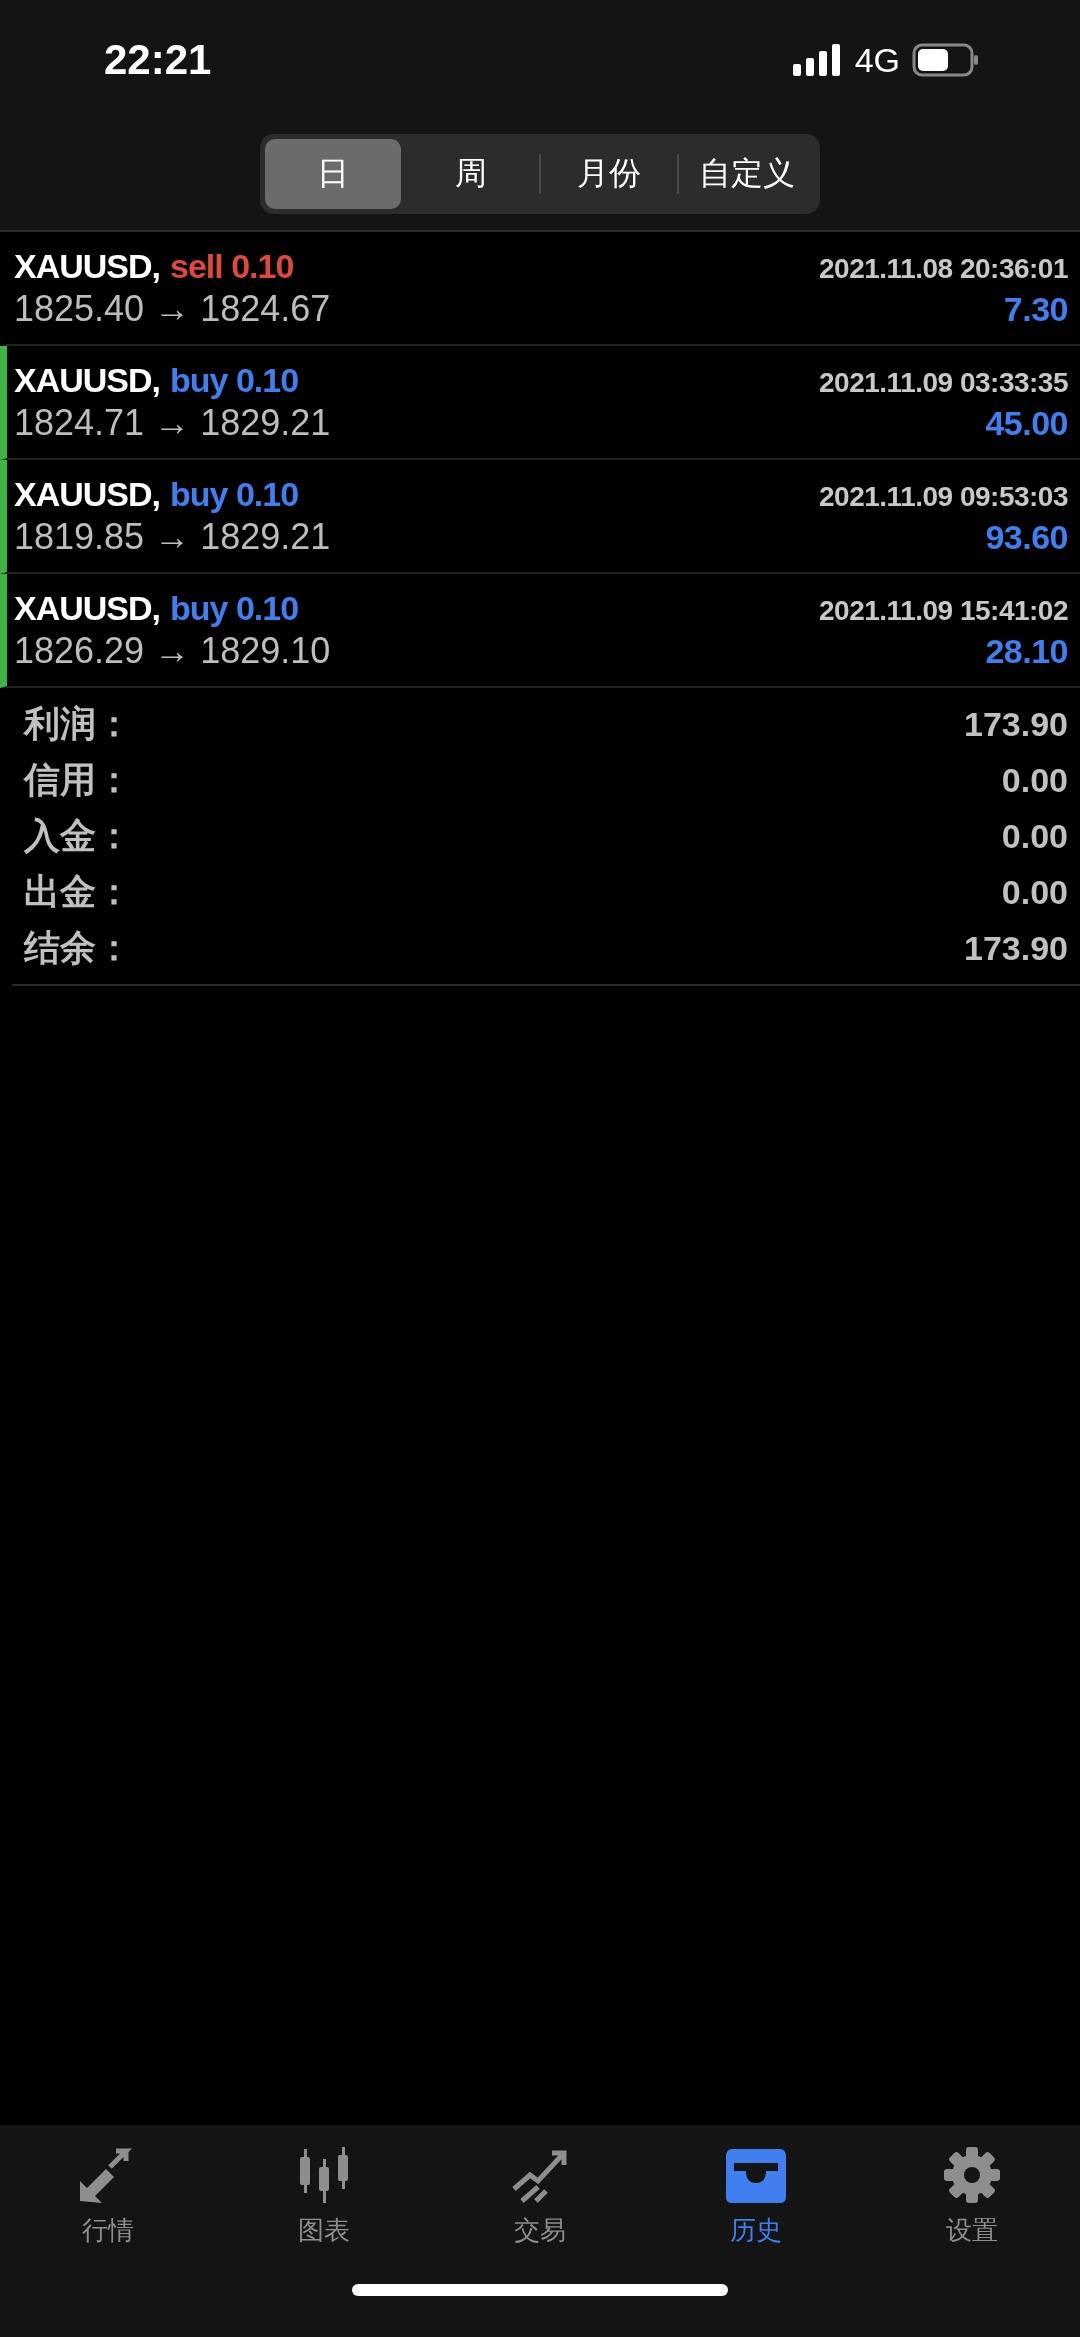 This screenshot has height=2337, width=1080. Describe the element at coordinates (943, 496) in the screenshot. I see `deal-time: 2021.11.09 09:53:03` at that location.